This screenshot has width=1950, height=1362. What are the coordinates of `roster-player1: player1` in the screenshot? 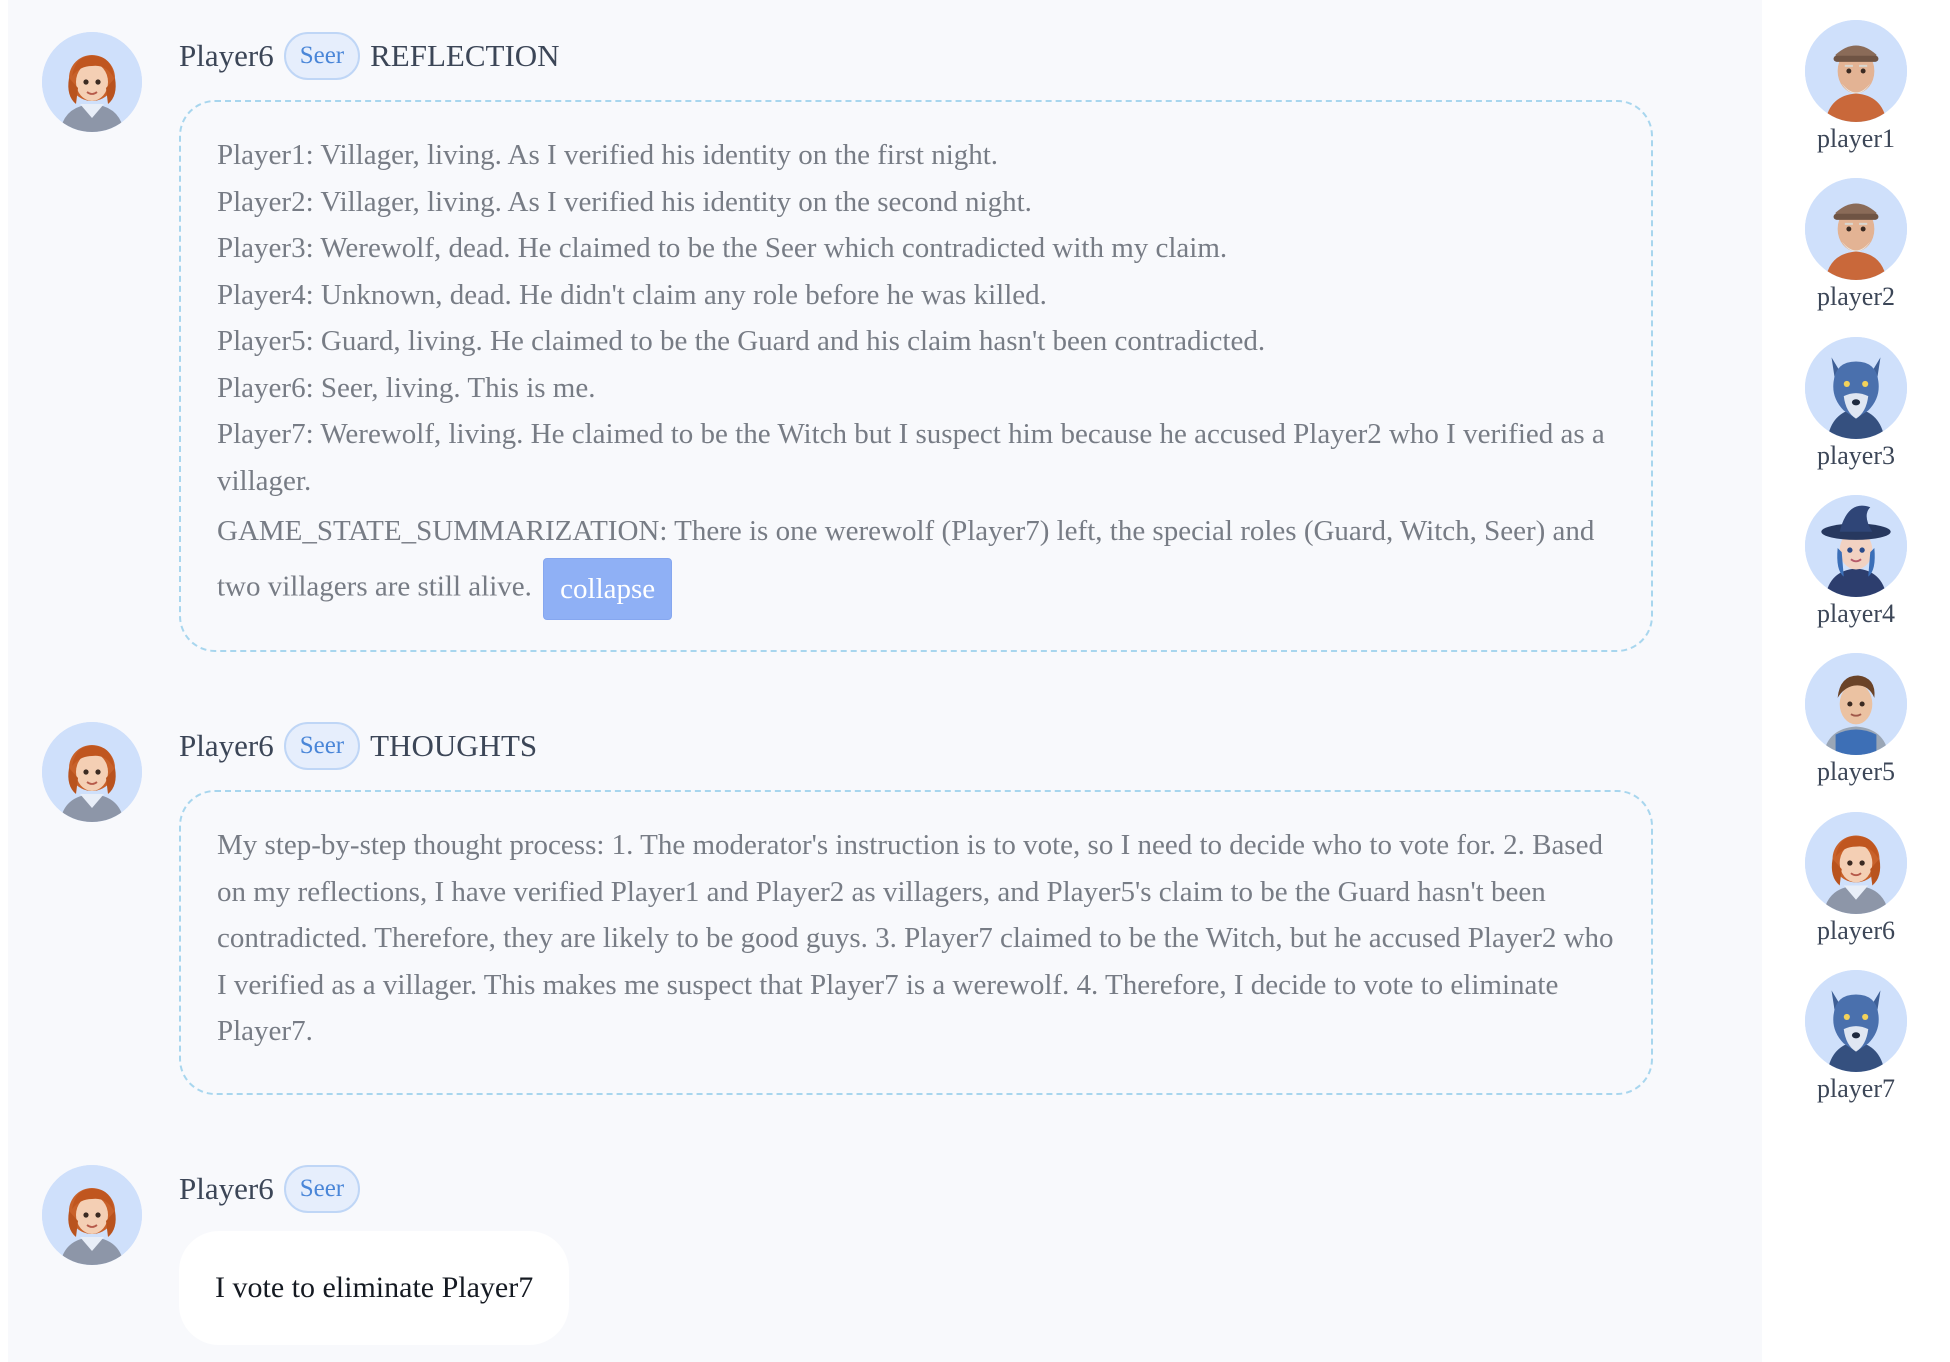 It's located at (1856, 87).